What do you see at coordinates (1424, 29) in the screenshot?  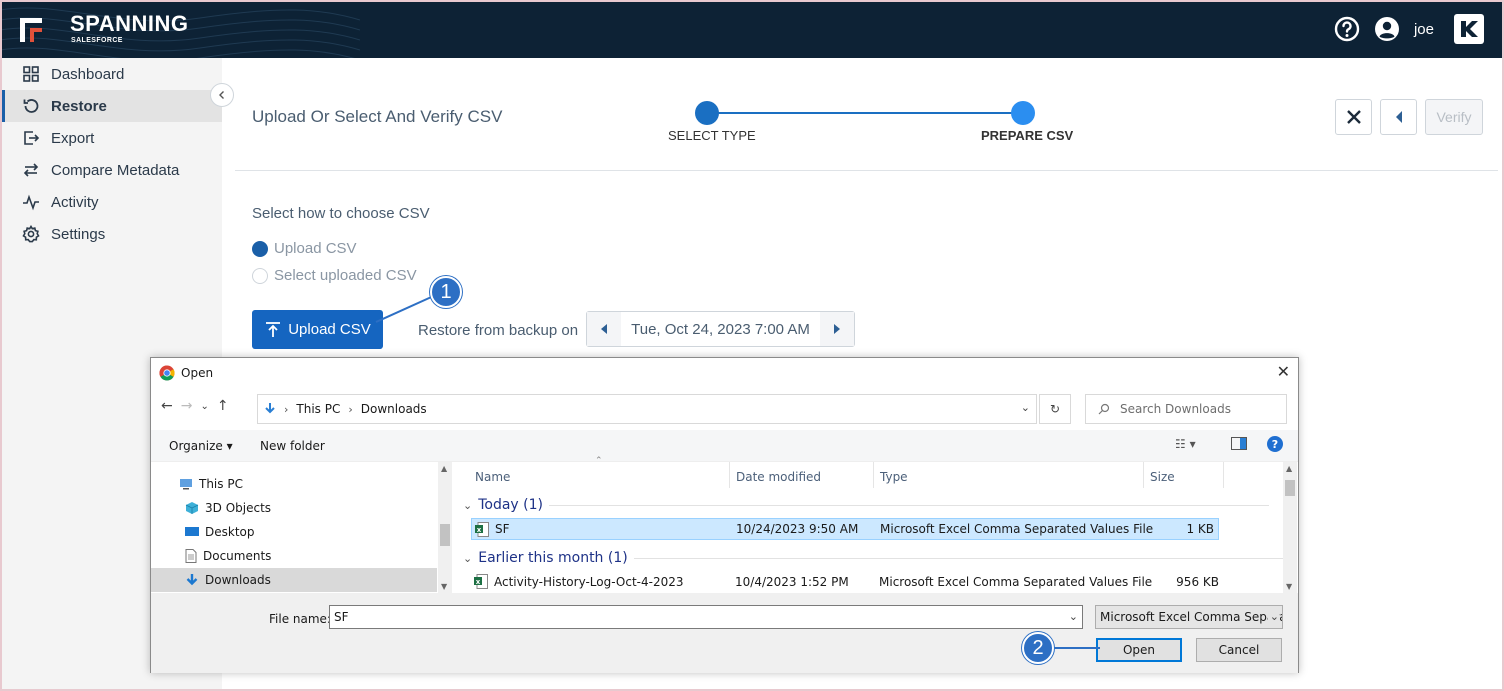 I see `user-name: joe` at bounding box center [1424, 29].